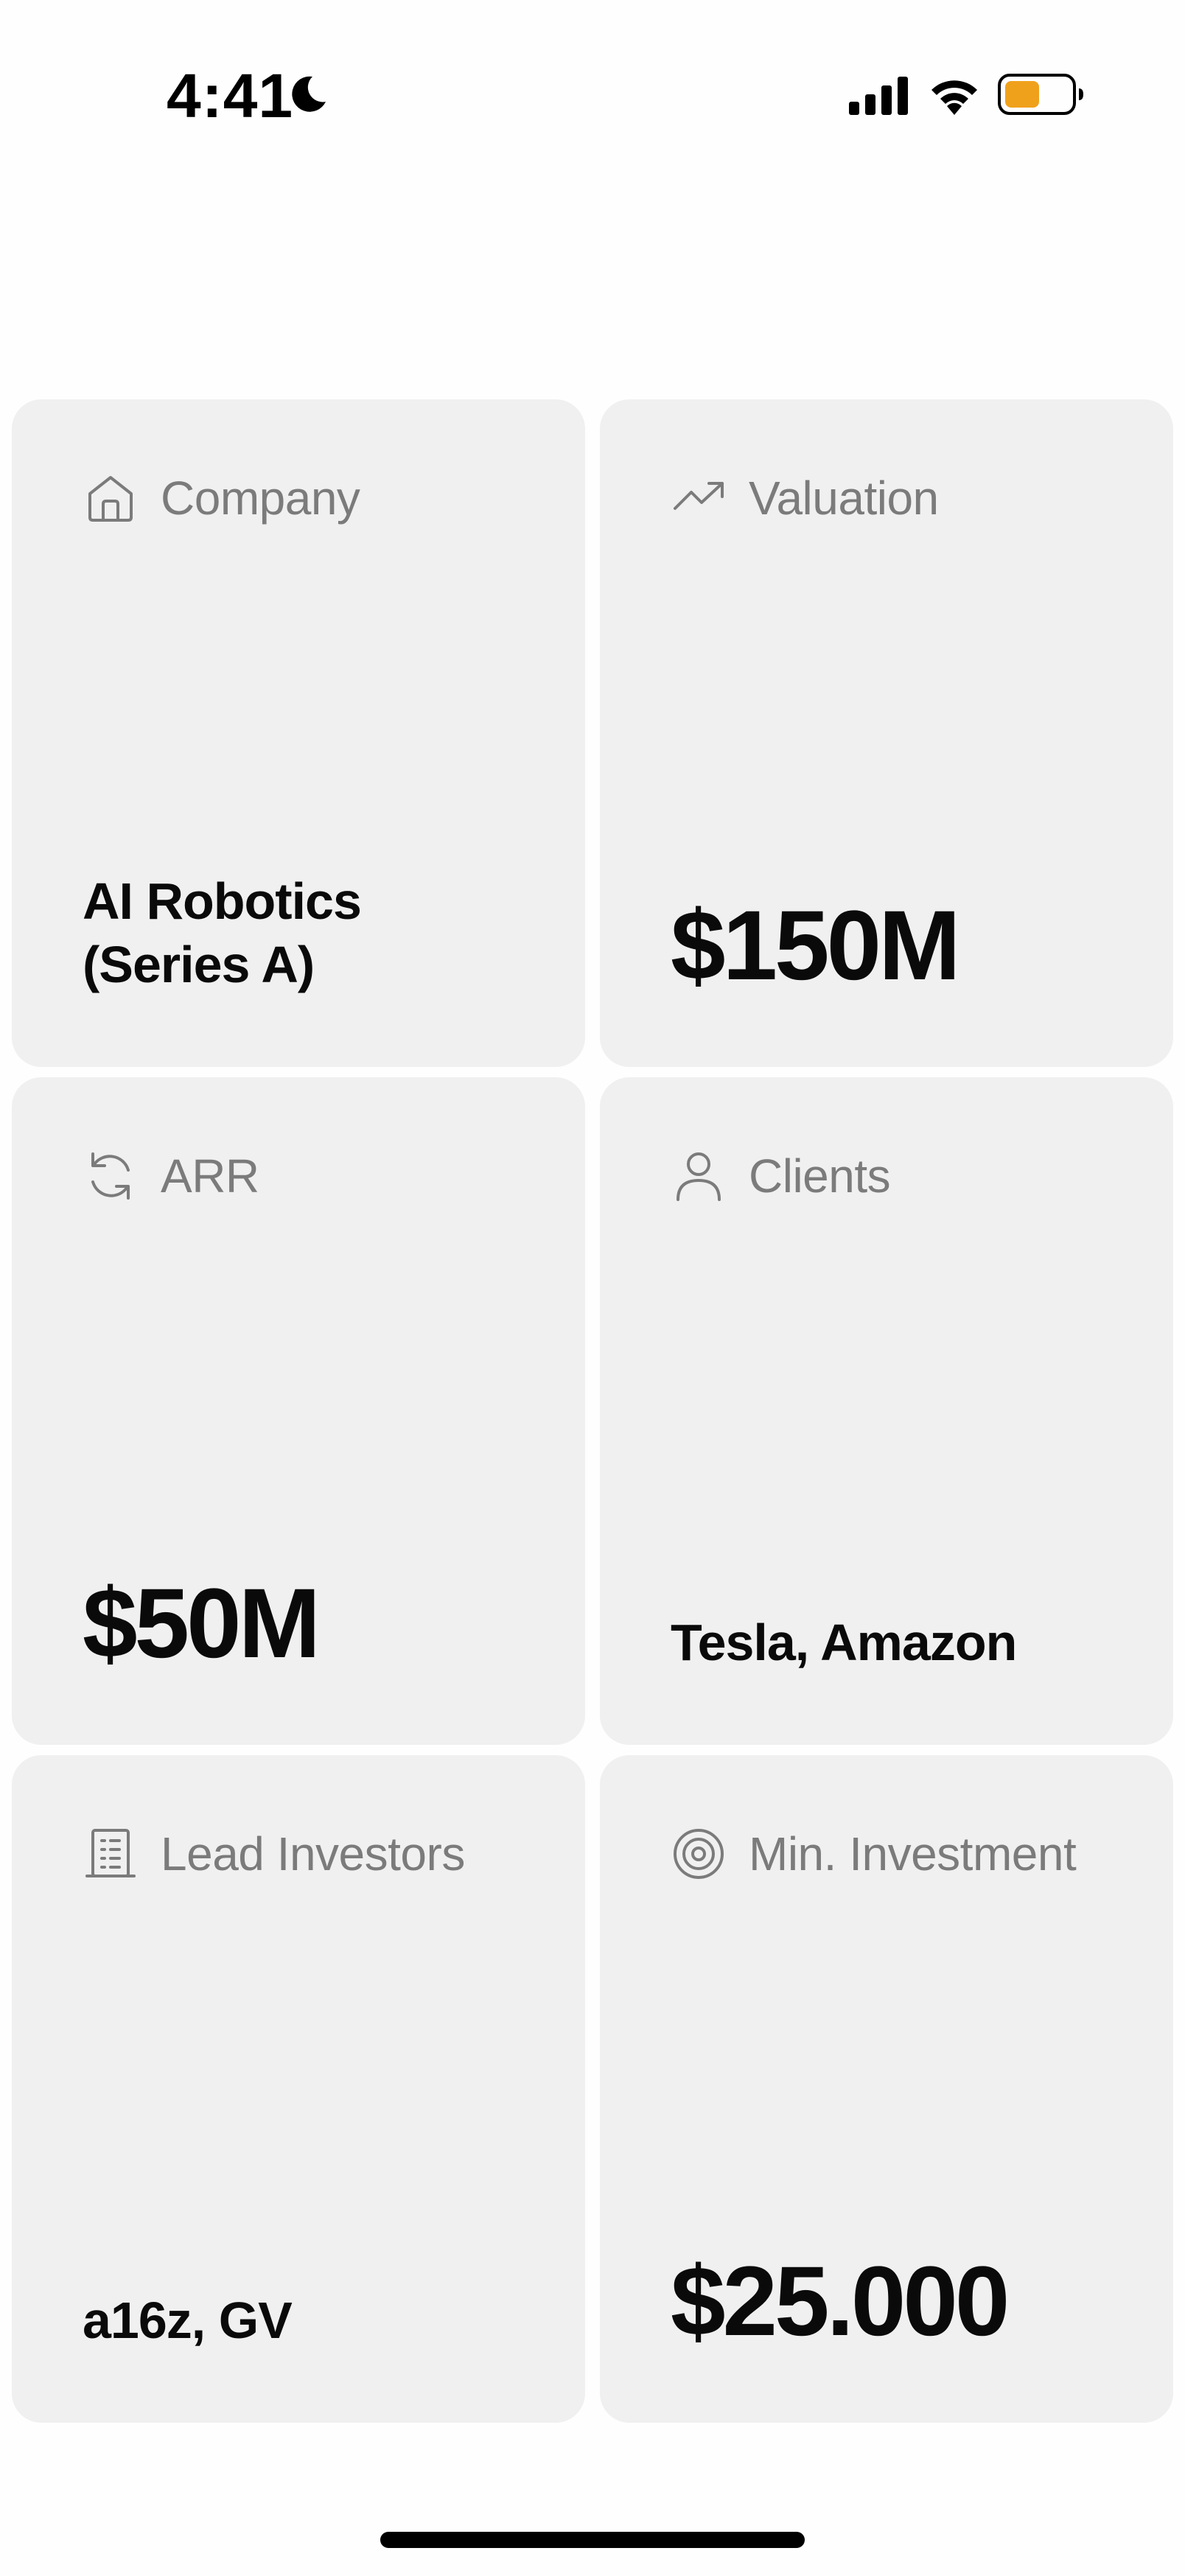  Describe the element at coordinates (820, 1176) in the screenshot. I see `card-label: Clients` at that location.